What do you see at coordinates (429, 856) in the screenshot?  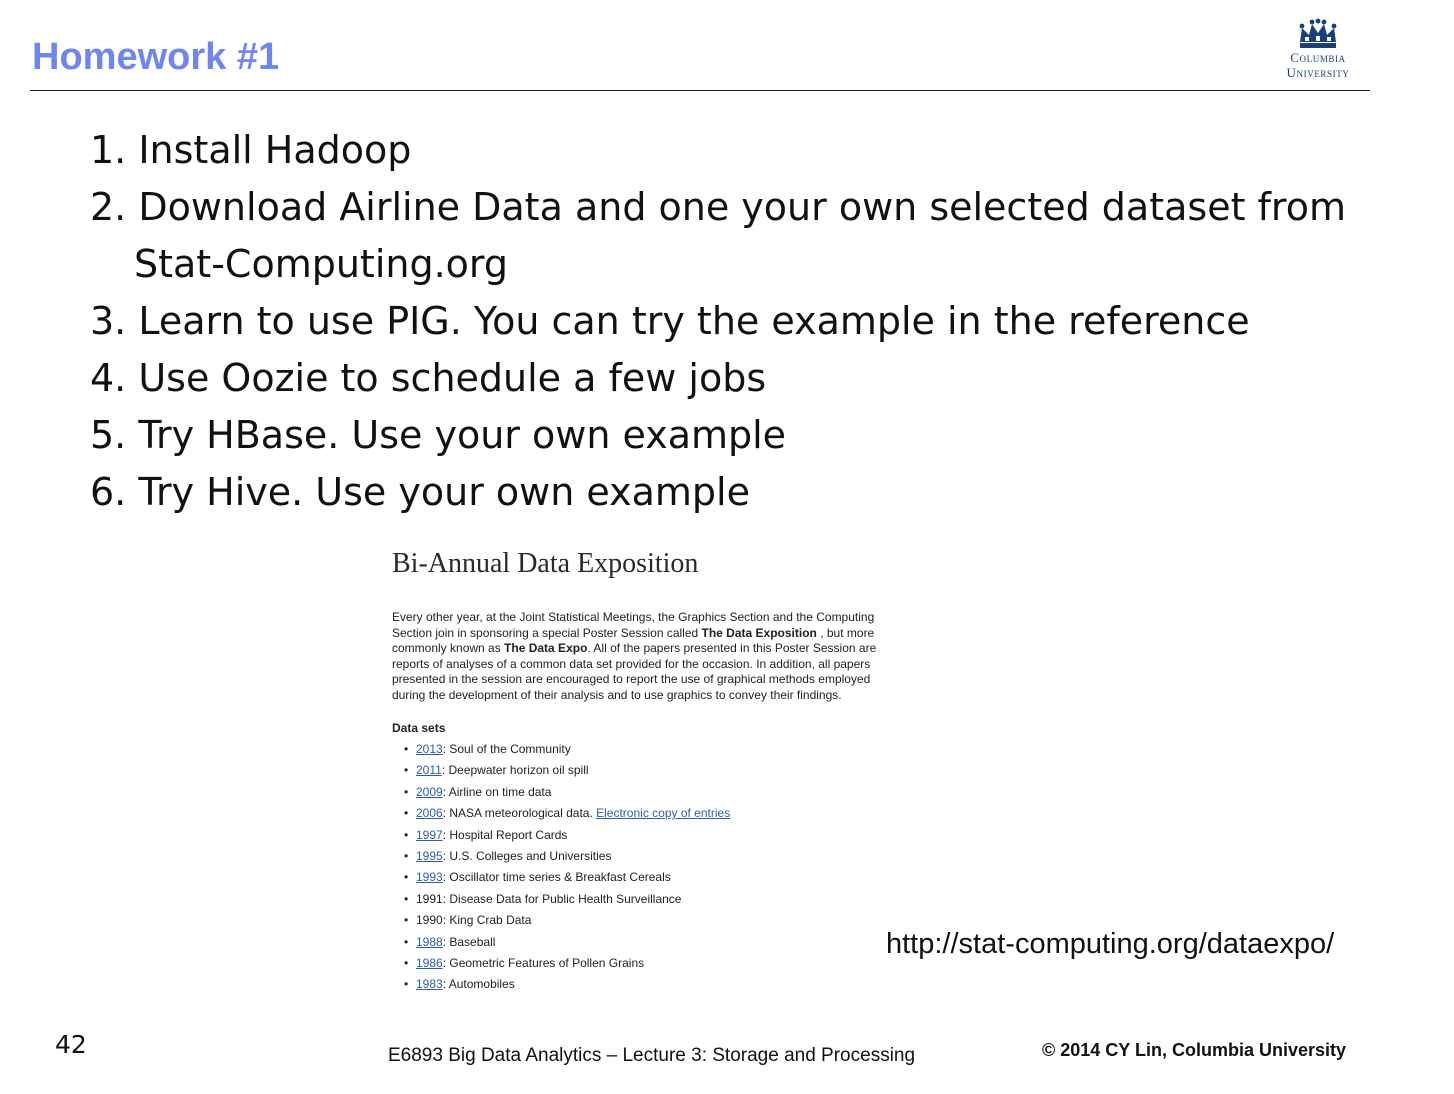 I see `dataset-year-link: 1995` at bounding box center [429, 856].